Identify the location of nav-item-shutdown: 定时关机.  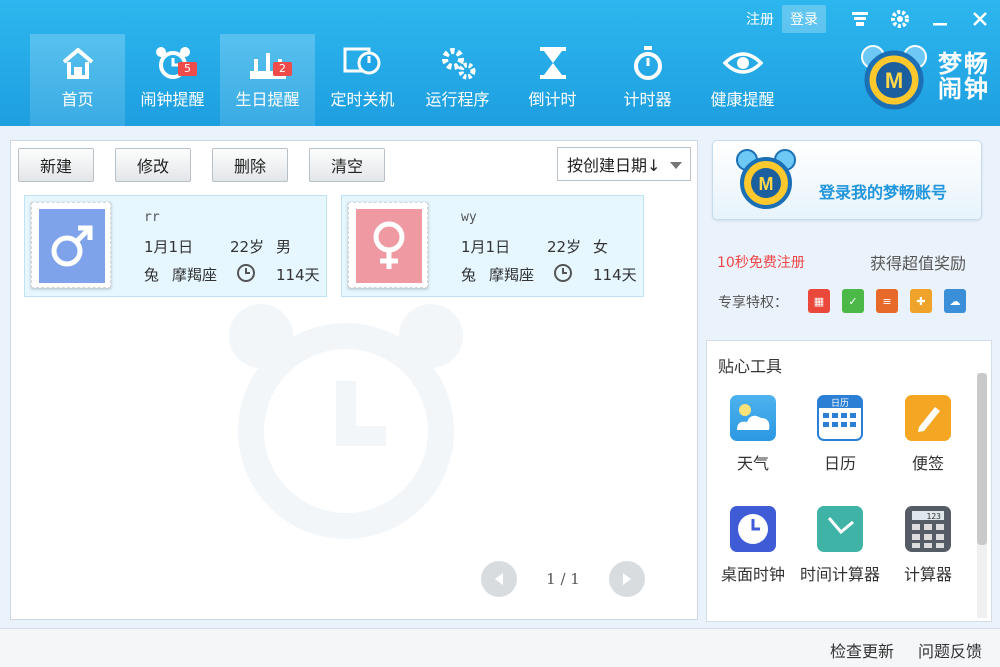
(362, 80).